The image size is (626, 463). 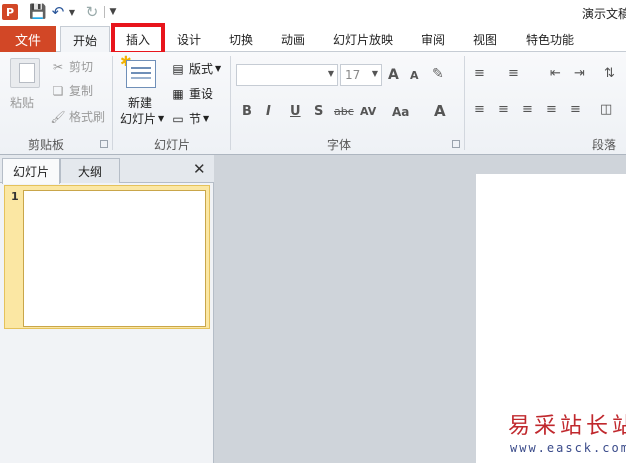 I want to click on tab-outline-panel: 大纲, so click(x=90, y=170).